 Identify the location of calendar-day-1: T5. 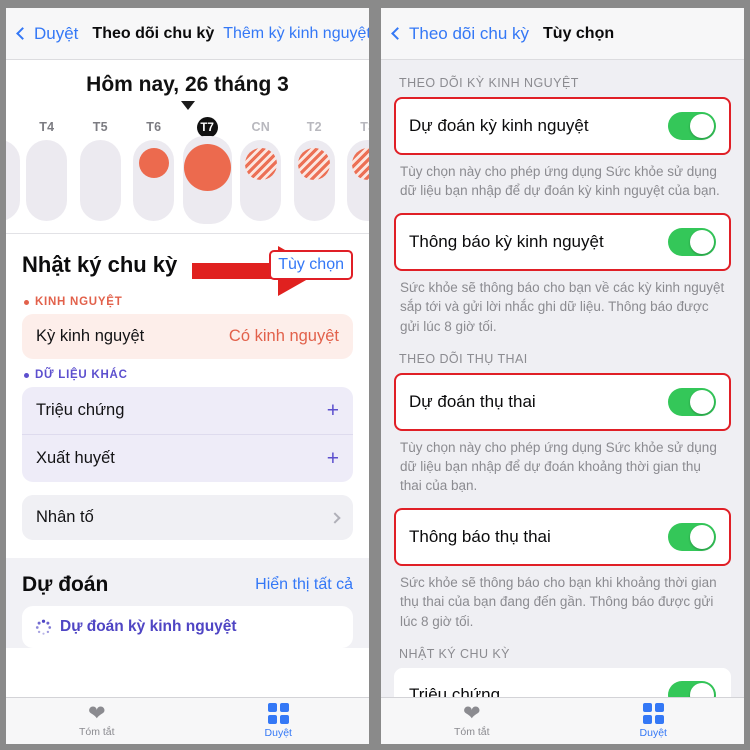
(101, 169).